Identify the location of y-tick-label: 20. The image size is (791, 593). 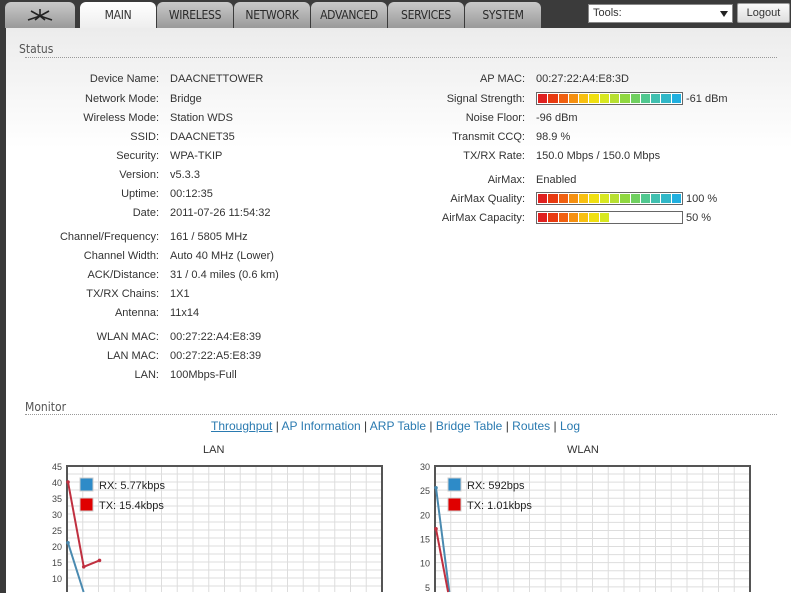
(425, 515).